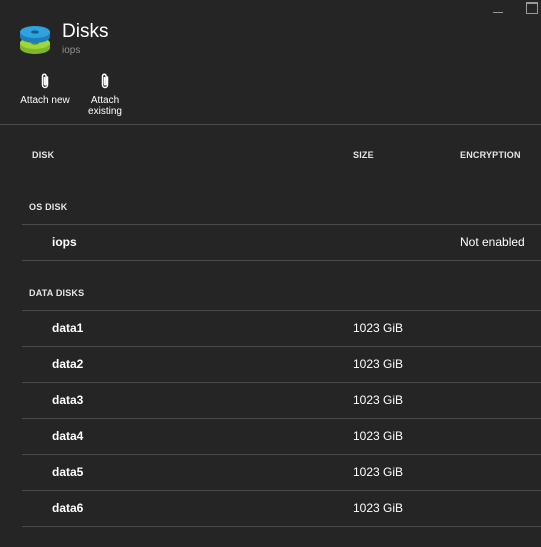 This screenshot has width=541, height=547. Describe the element at coordinates (71, 50) in the screenshot. I see `blade-subtitle: iops` at that location.